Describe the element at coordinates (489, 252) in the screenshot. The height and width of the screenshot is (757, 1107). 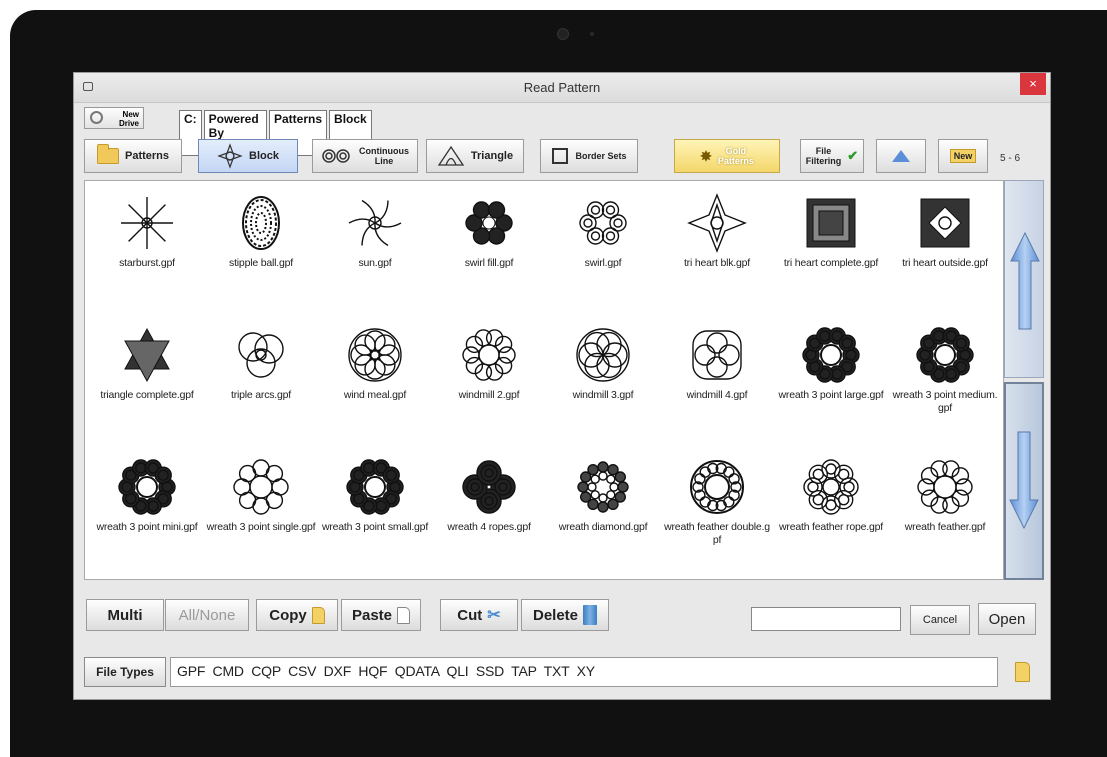
I see `pattern-file-item: swirl fill.gpf` at that location.